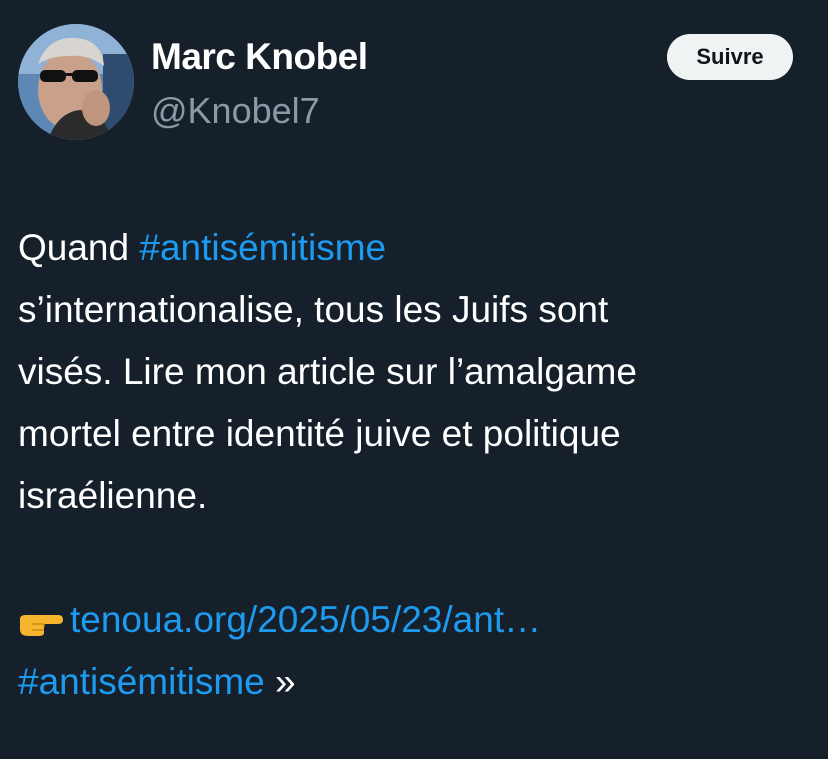 The width and height of the screenshot is (828, 759). Describe the element at coordinates (262, 247) in the screenshot. I see `hashtag-link: #antisémitisme` at that location.